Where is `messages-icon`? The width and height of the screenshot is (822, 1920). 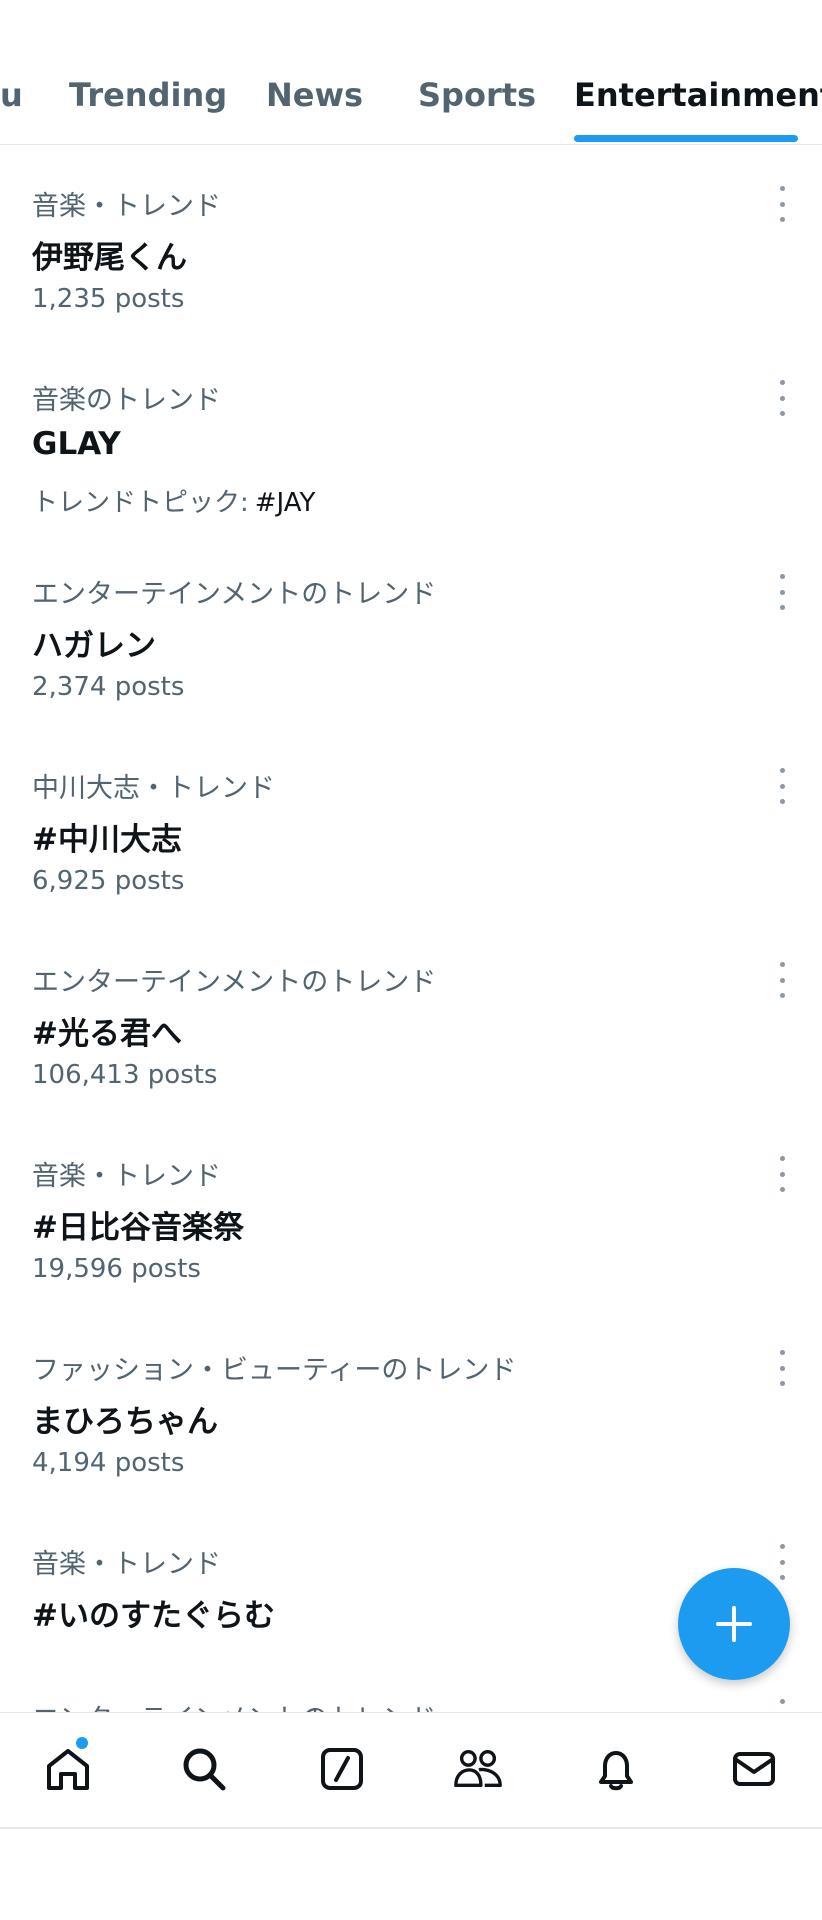 messages-icon is located at coordinates (754, 1769).